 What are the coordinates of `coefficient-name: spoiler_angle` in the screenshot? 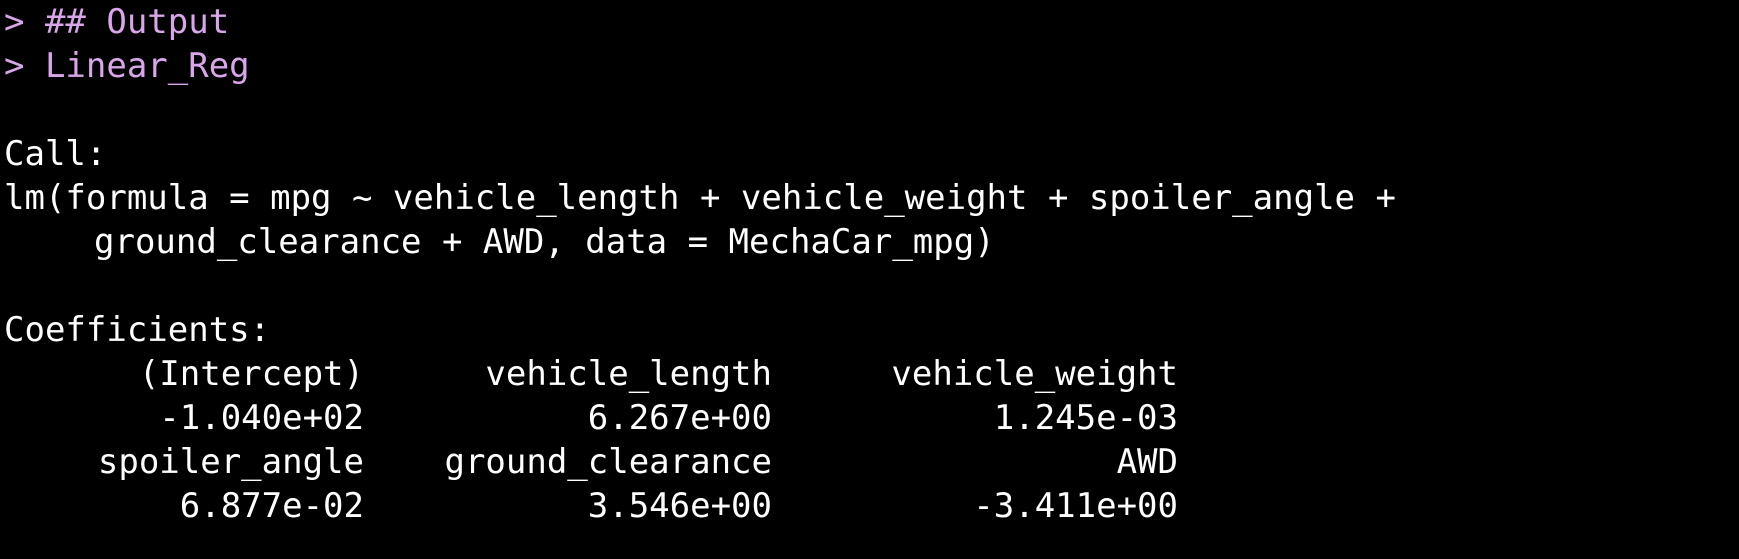 It's located at (230, 462).